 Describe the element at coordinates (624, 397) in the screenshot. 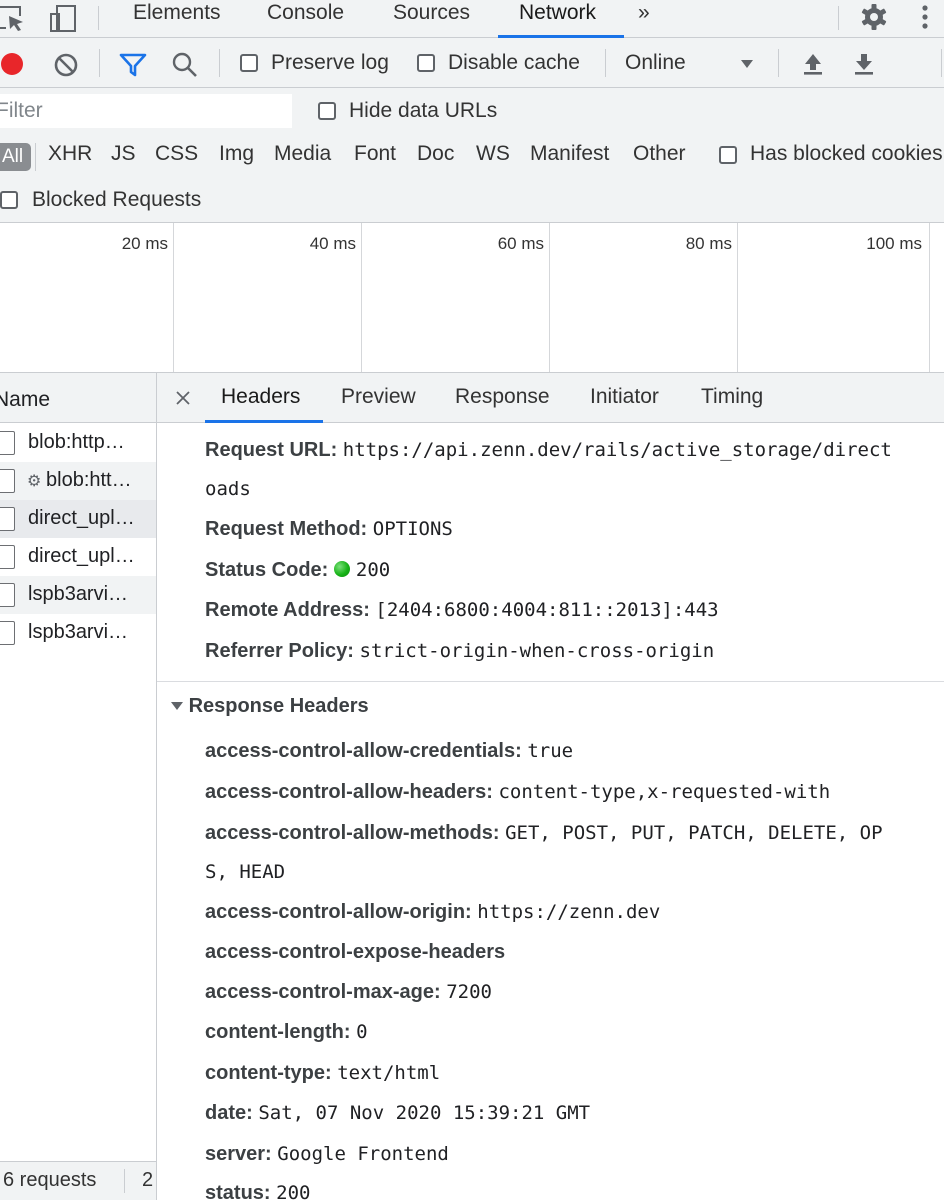

I see `tab-initiator: Initiator` at that location.